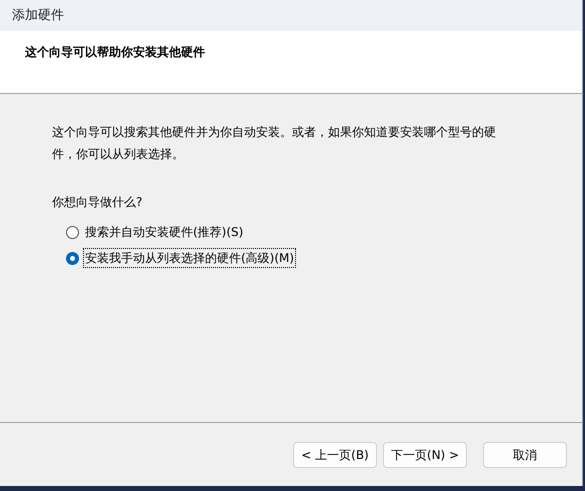  What do you see at coordinates (335, 455) in the screenshot?
I see `back-button: < 上一页(B)` at bounding box center [335, 455].